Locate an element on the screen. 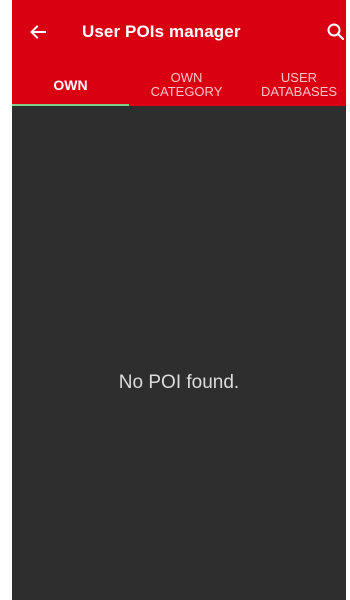 The width and height of the screenshot is (350, 600). tab-own-category-label: OWN CATEGORY is located at coordinates (187, 85).